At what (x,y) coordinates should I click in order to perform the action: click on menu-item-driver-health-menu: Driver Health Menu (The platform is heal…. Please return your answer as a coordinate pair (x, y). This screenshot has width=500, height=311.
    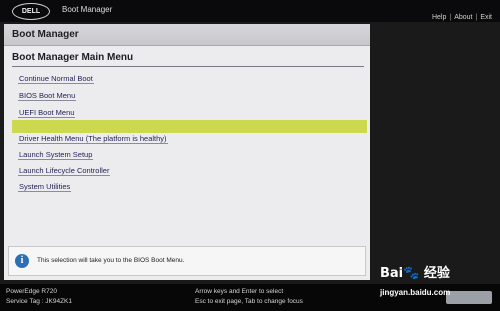
    Looking at the image, I should click on (93, 139).